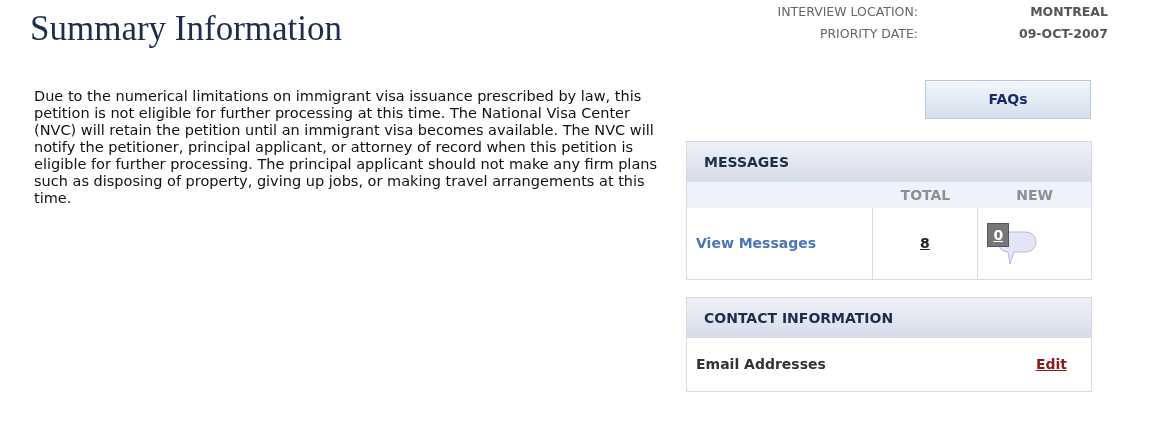 This screenshot has height=445, width=1170. What do you see at coordinates (761, 364) in the screenshot?
I see `contact-label: Email Addresses` at bounding box center [761, 364].